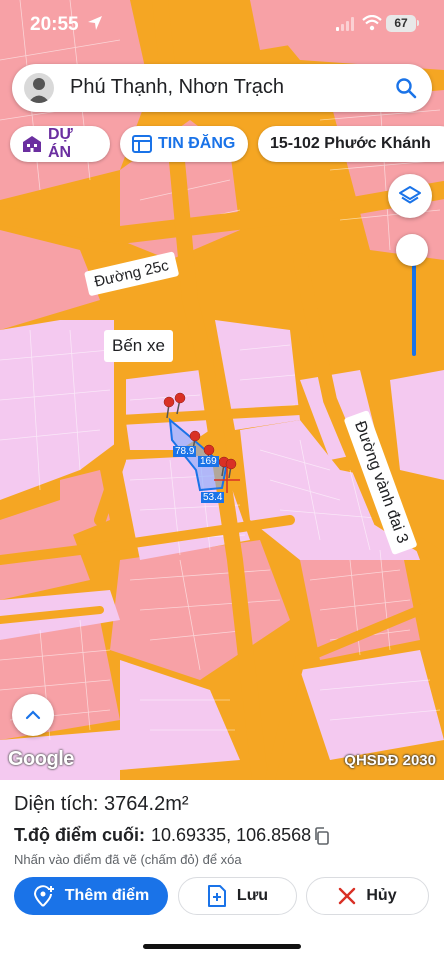  What do you see at coordinates (222, 25) in the screenshot?
I see `status-bar: 20:55 67` at bounding box center [222, 25].